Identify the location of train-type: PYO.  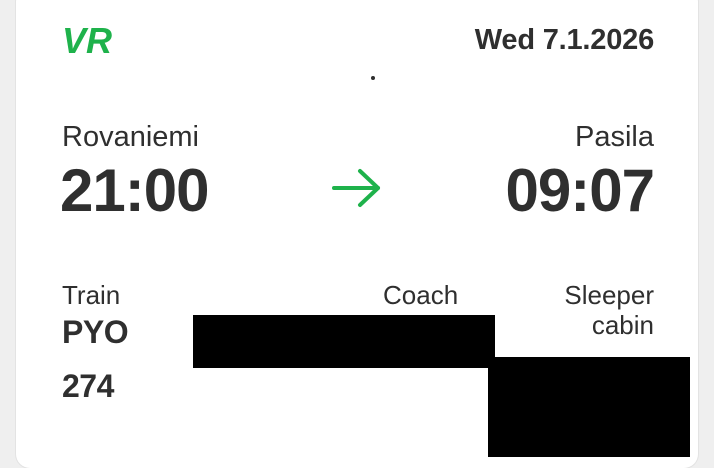
(95, 332).